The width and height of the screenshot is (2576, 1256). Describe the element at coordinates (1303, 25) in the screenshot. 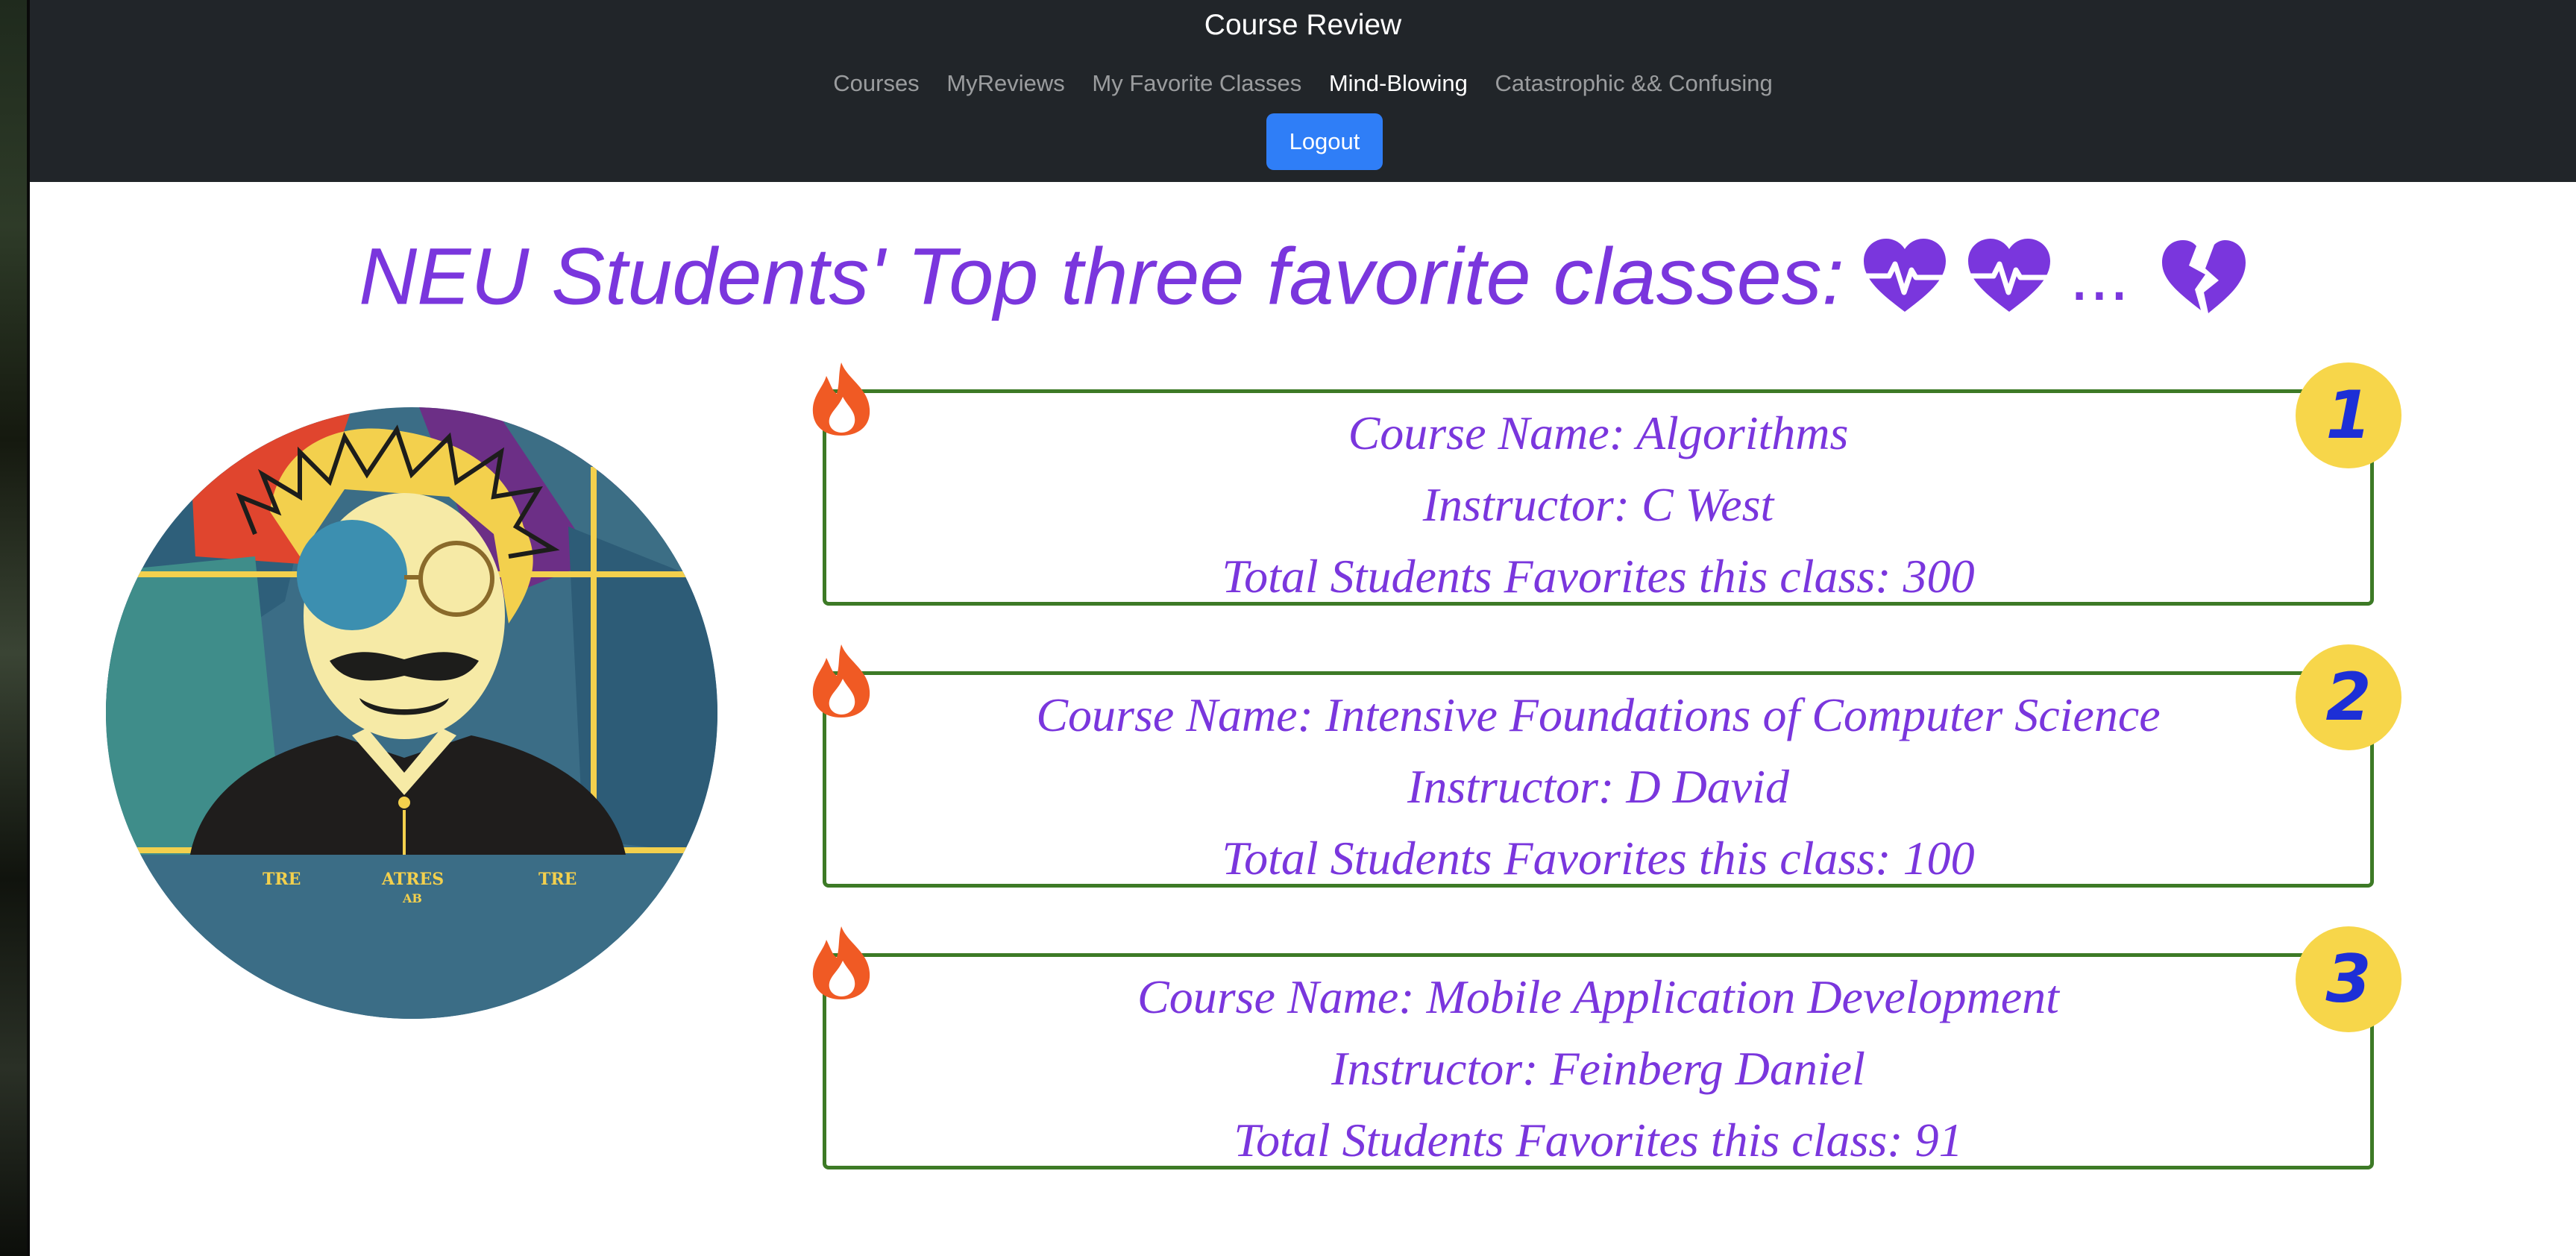

I see `brand-title: Course Review` at that location.